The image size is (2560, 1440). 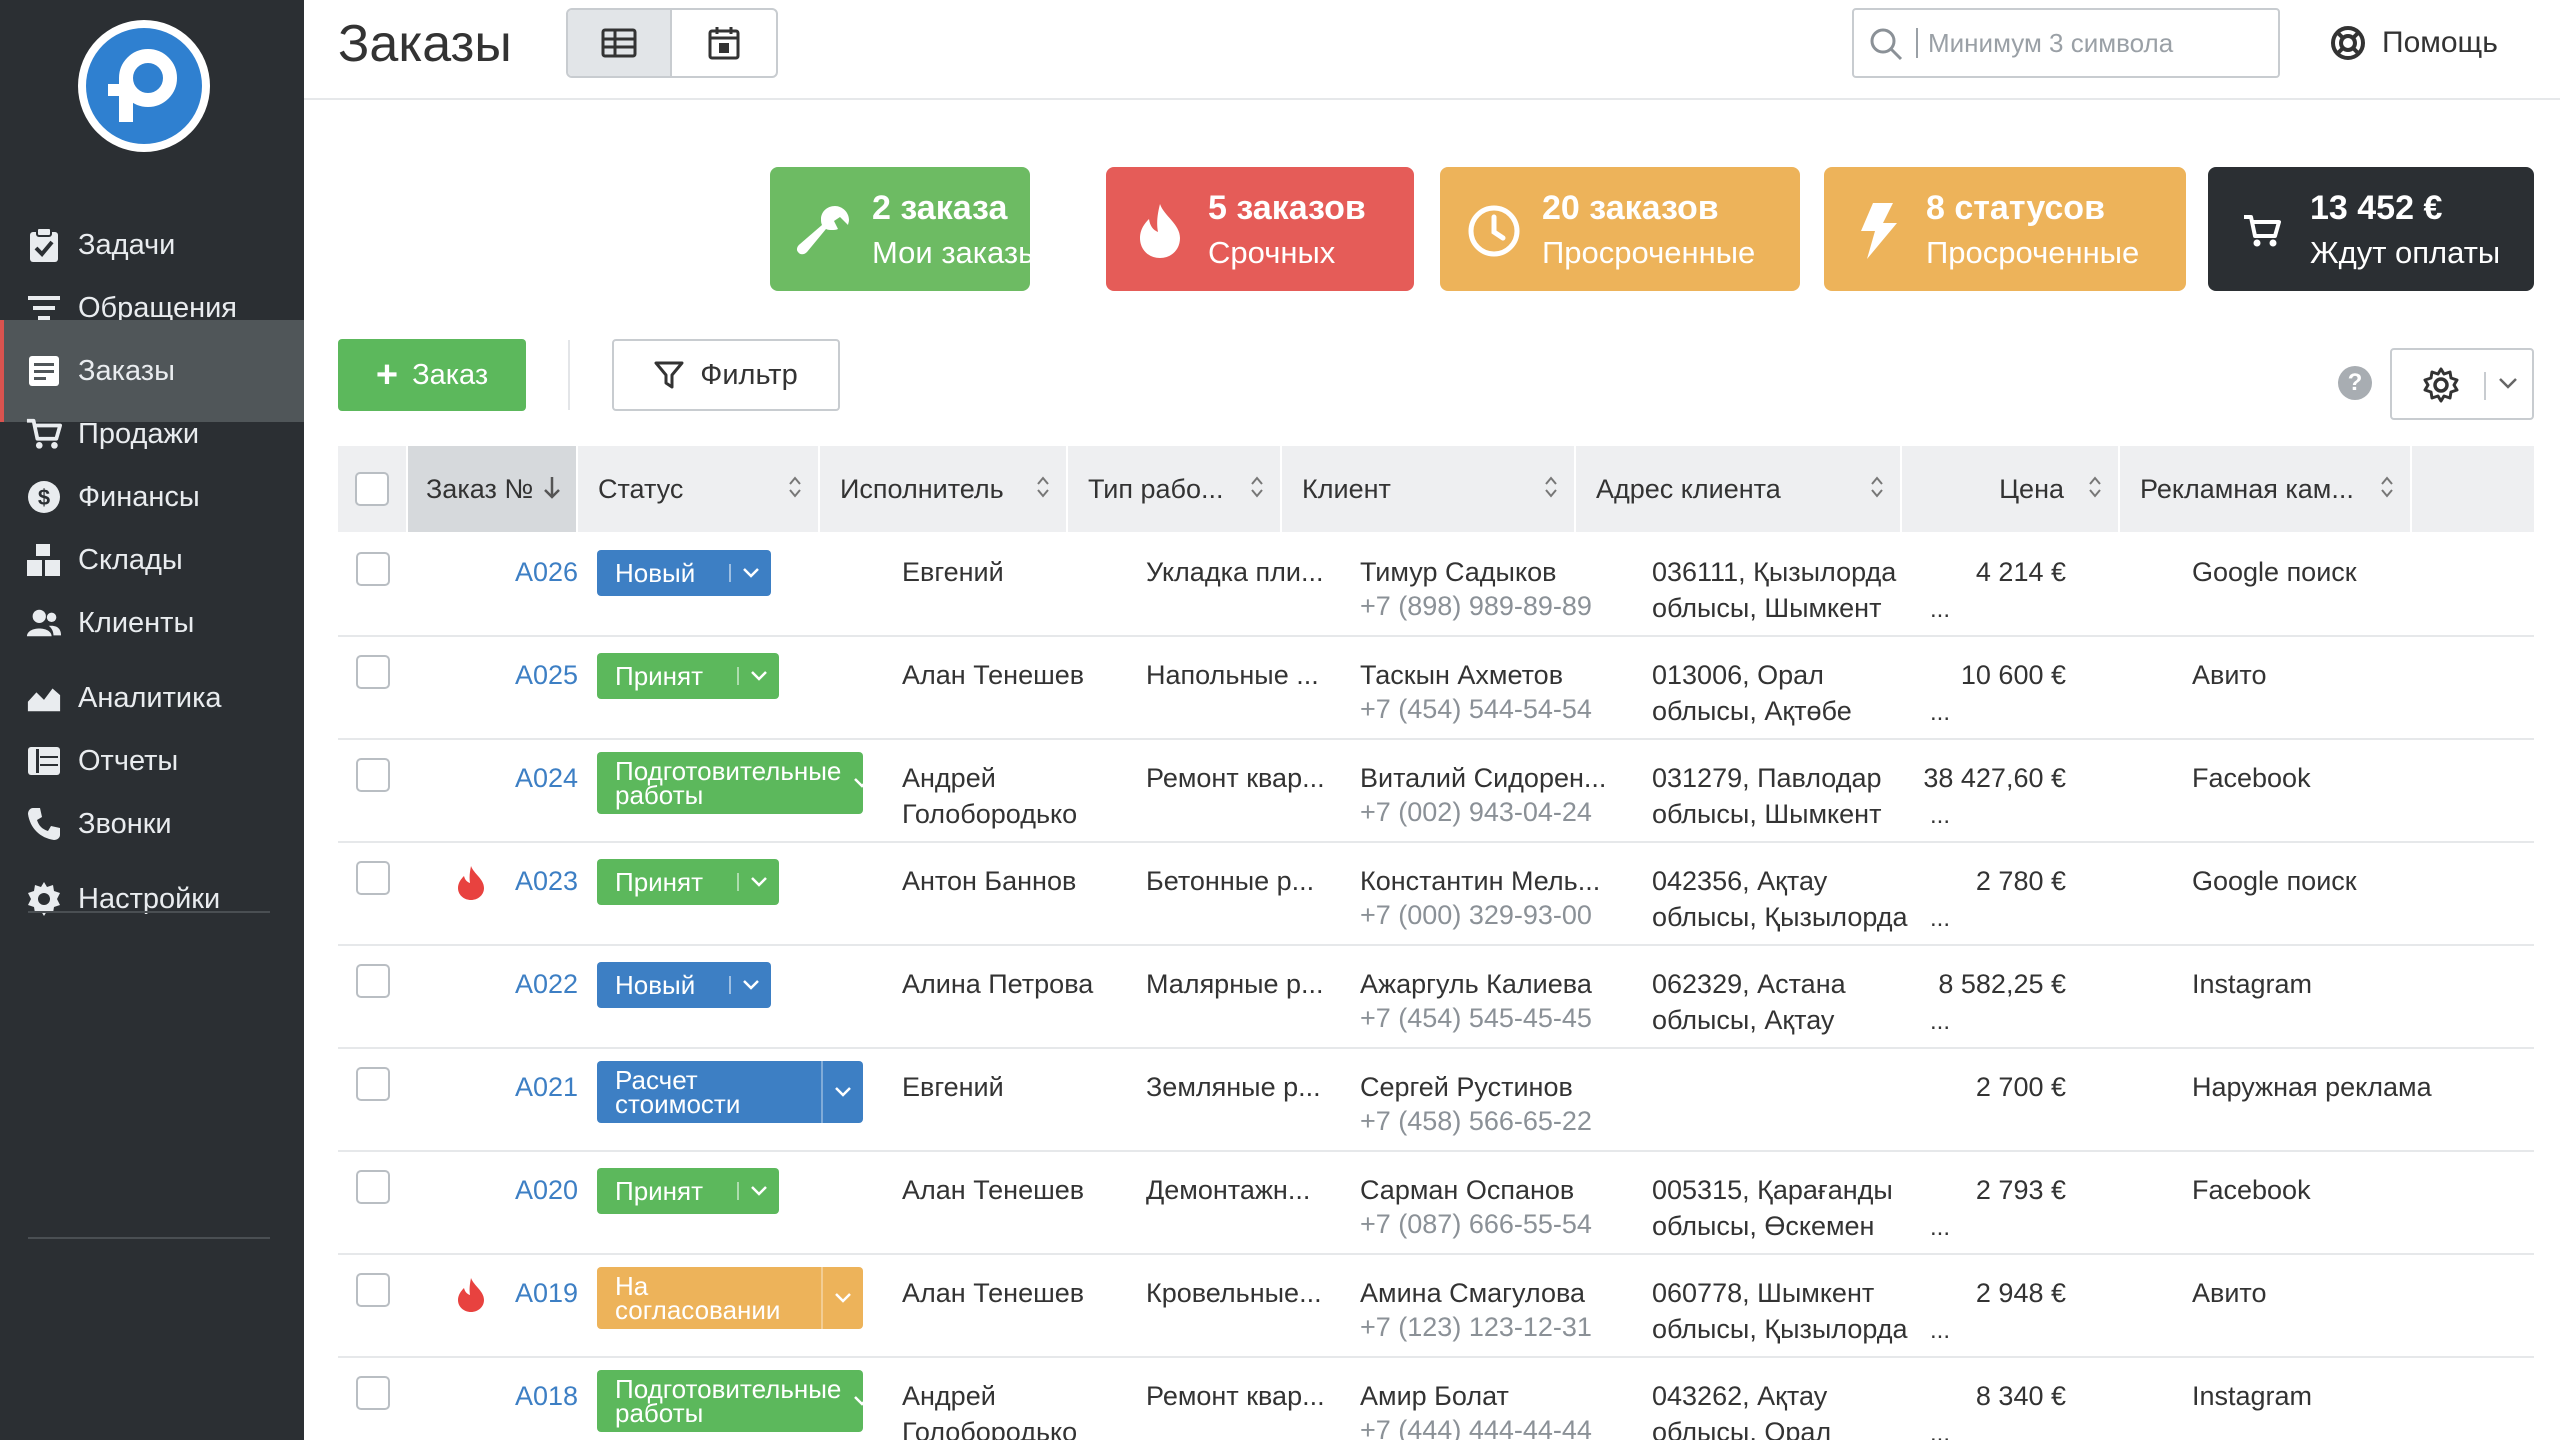 I want to click on order-price: 2 948 €, so click(x=2020, y=1293).